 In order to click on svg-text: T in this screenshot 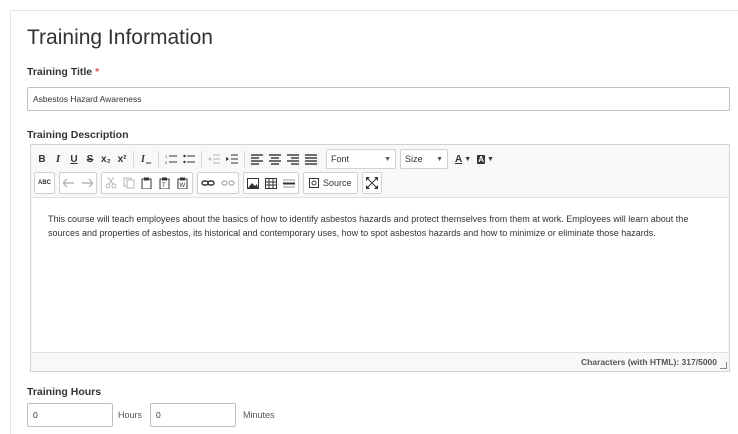, I will do `click(164, 186)`.